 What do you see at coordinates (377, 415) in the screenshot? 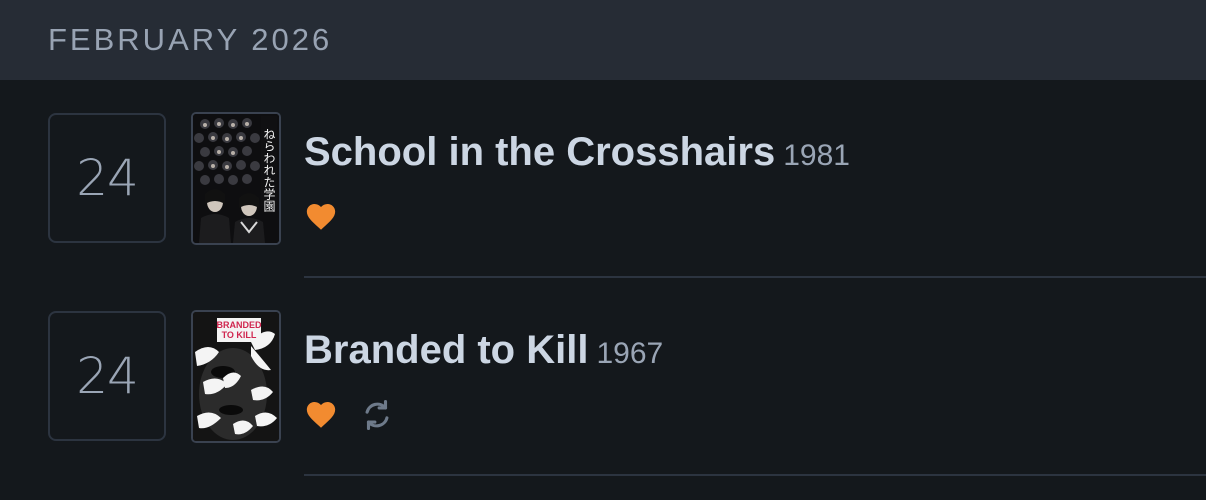
I see `rewatch-icon` at bounding box center [377, 415].